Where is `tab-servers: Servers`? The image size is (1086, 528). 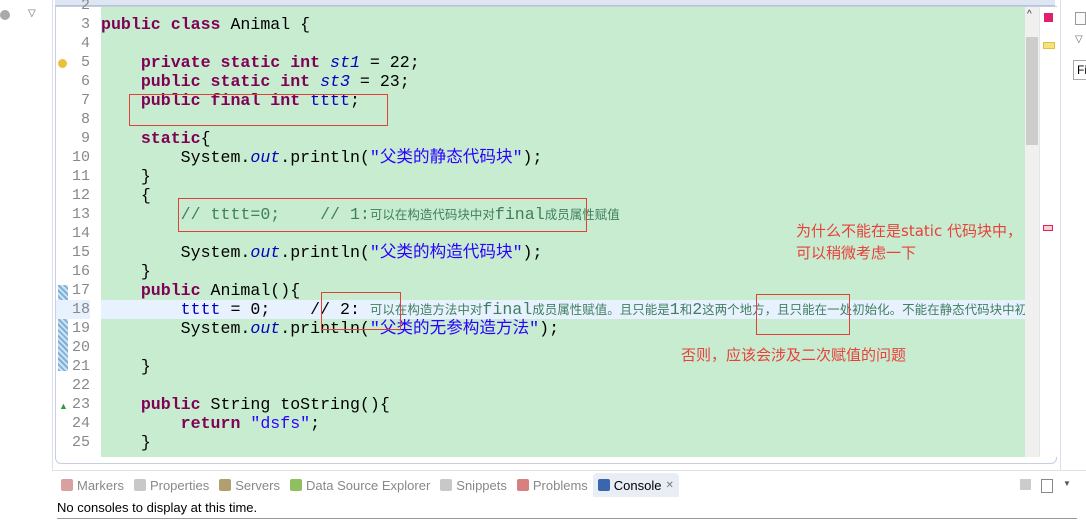
tab-servers: Servers is located at coordinates (249, 485).